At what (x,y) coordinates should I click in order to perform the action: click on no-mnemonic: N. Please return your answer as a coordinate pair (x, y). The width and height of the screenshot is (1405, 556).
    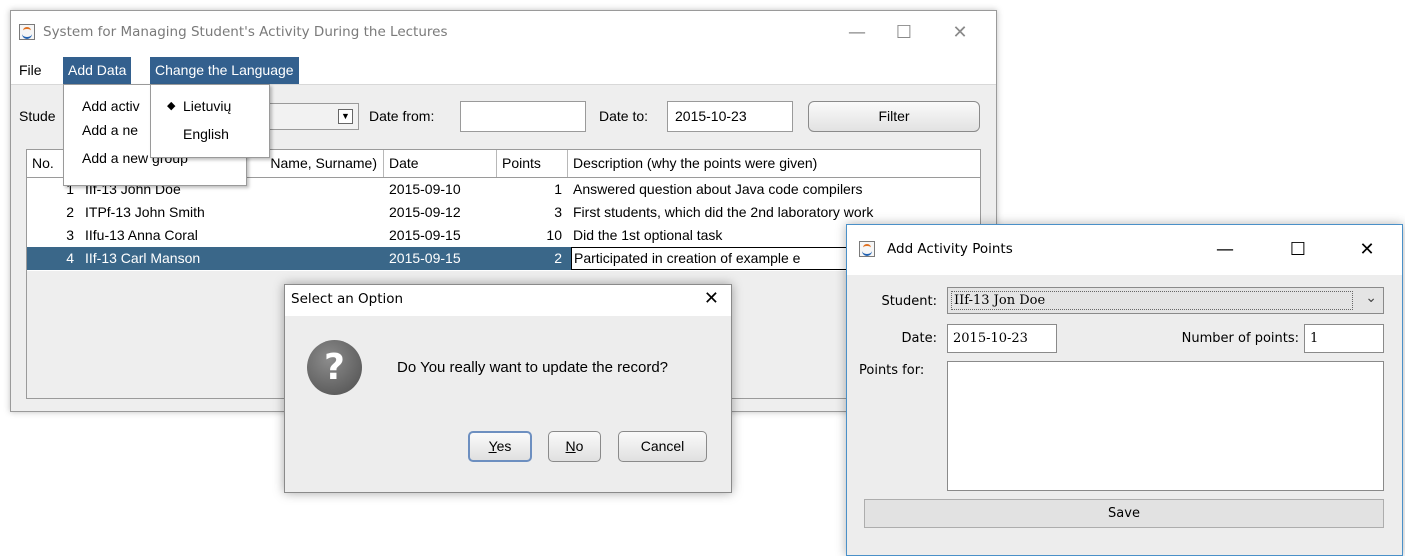
    Looking at the image, I should click on (570, 446).